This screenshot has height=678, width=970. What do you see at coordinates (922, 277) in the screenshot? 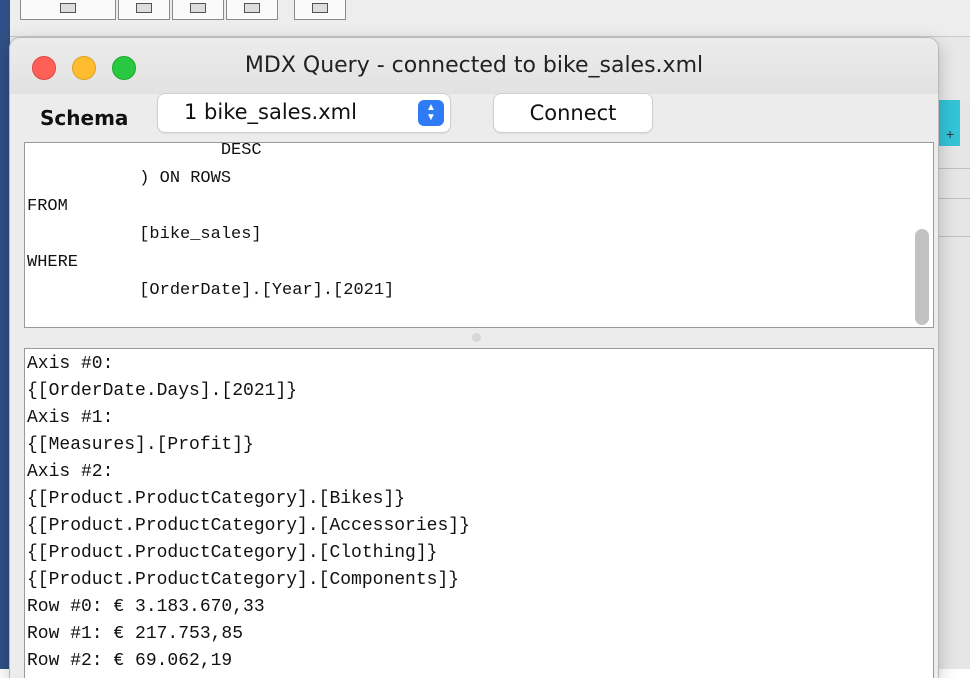
I see `query-scrollbar-thumb` at bounding box center [922, 277].